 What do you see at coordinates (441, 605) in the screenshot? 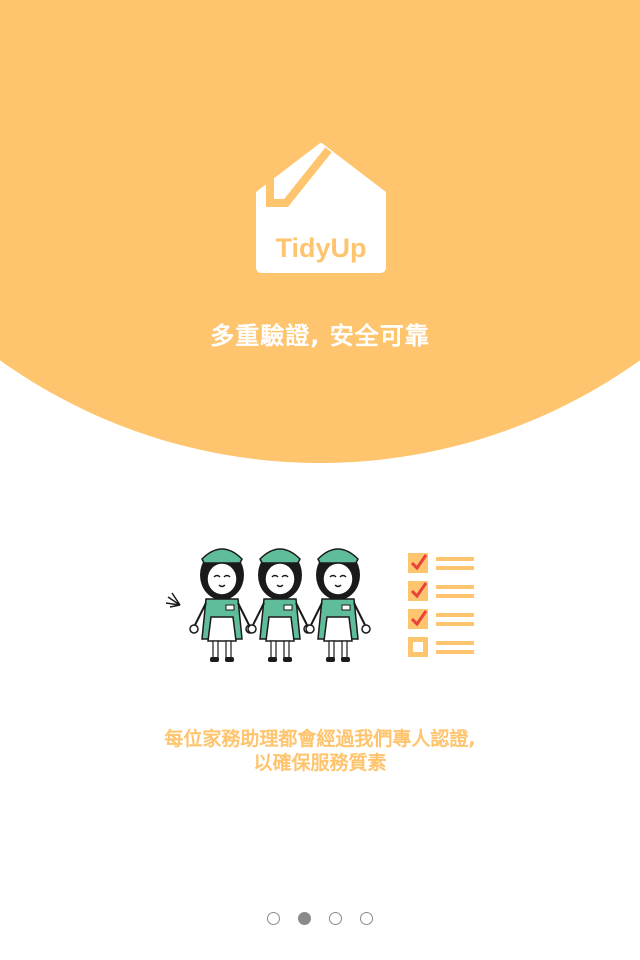
I see `checklist-icon` at bounding box center [441, 605].